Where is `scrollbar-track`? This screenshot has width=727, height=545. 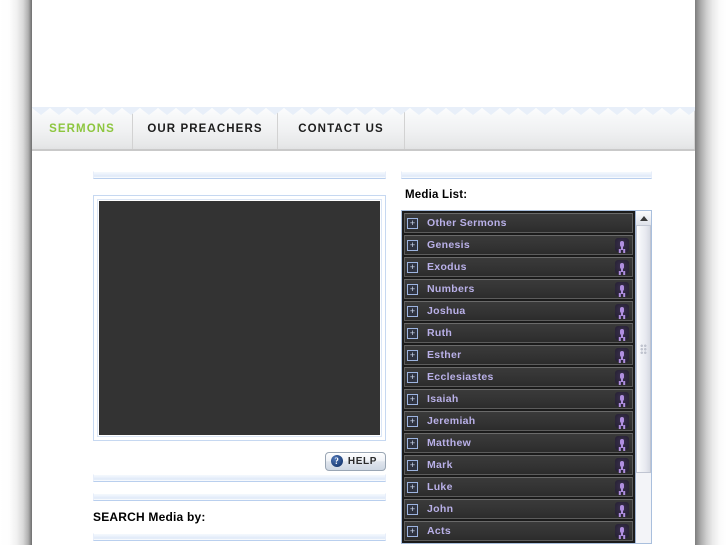 scrollbar-track is located at coordinates (643, 384).